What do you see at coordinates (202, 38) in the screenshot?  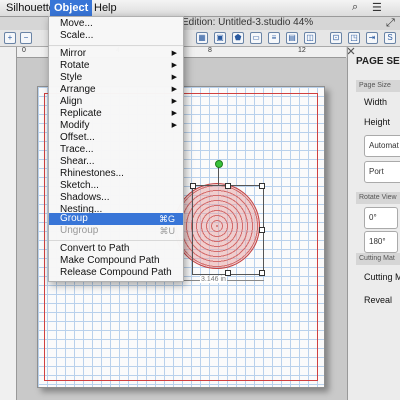 I see `image-icon: ▦` at bounding box center [202, 38].